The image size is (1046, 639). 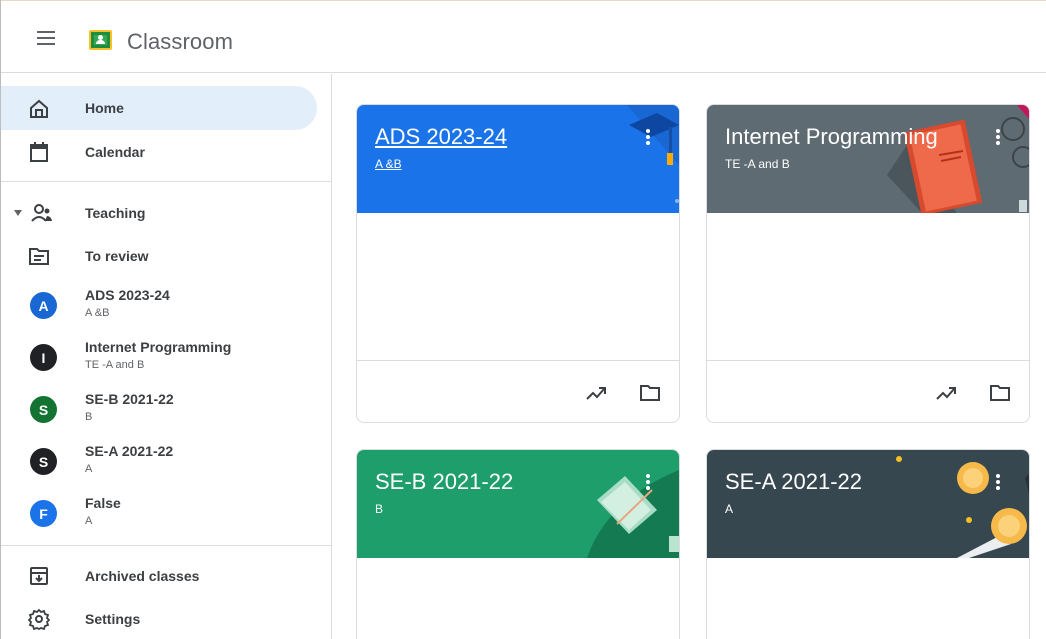 I want to click on card-banner: SE-A 2021-22 A, so click(x=868, y=504).